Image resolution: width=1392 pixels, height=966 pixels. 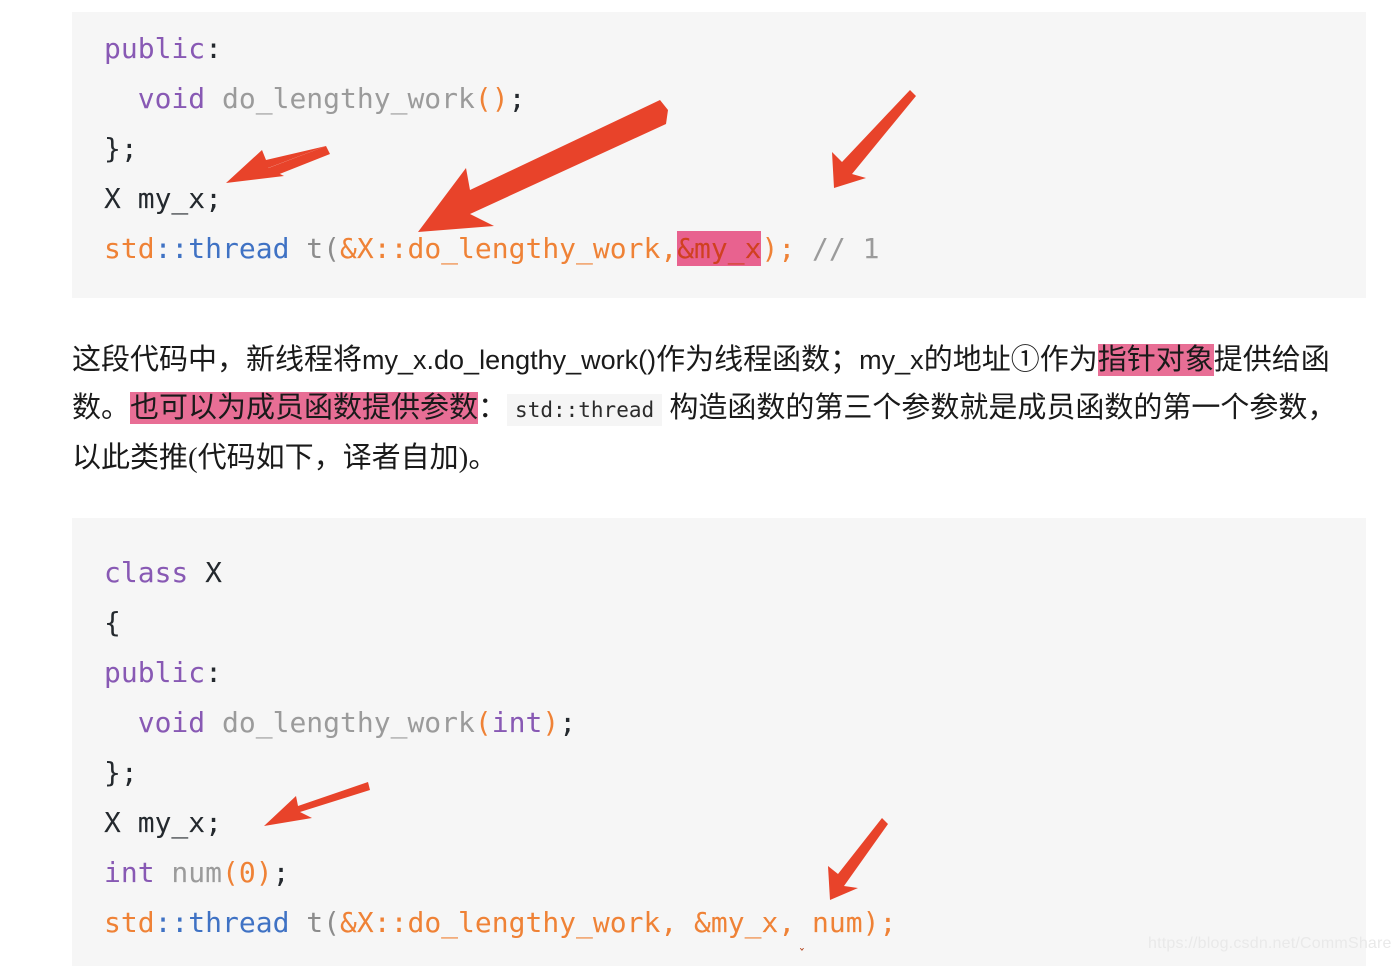 I want to click on paragraph-text-1: 这段代码中，新线程将, so click(x=217, y=360).